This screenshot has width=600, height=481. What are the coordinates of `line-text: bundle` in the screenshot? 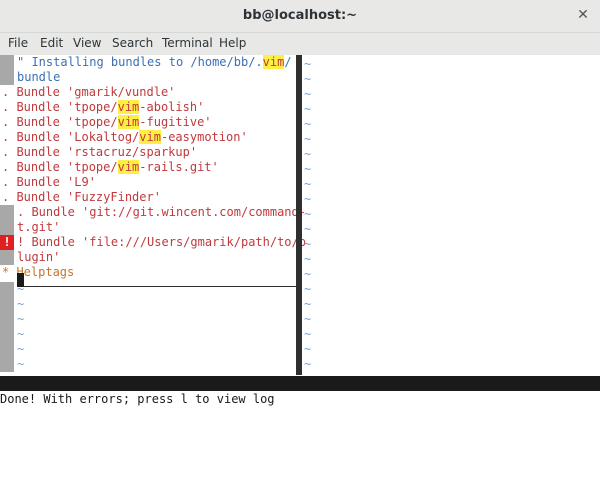 It's located at (39, 77).